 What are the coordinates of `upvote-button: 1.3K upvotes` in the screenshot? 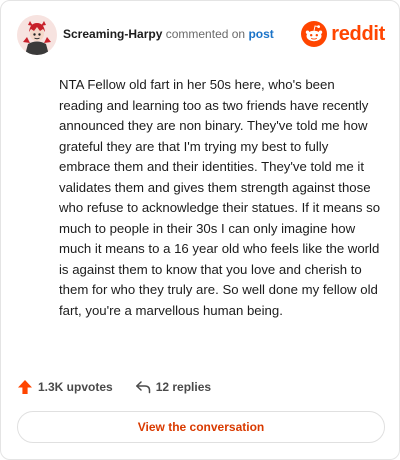 It's located at (65, 387).